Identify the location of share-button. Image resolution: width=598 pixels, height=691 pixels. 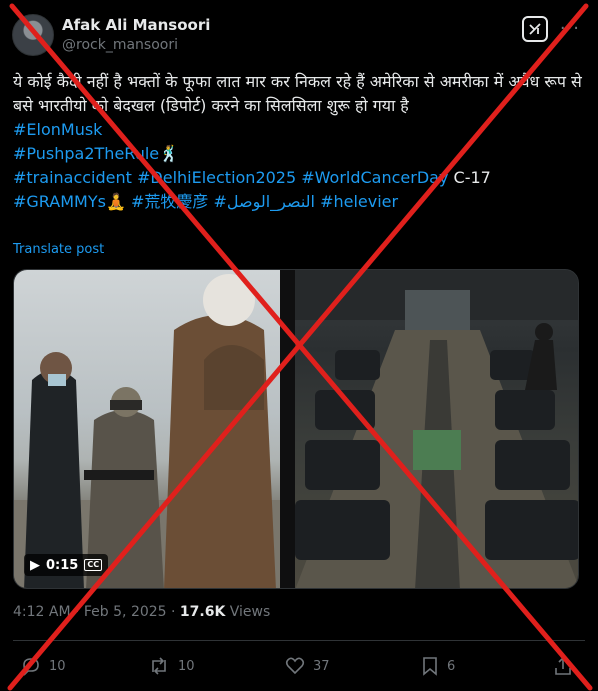
(563, 666).